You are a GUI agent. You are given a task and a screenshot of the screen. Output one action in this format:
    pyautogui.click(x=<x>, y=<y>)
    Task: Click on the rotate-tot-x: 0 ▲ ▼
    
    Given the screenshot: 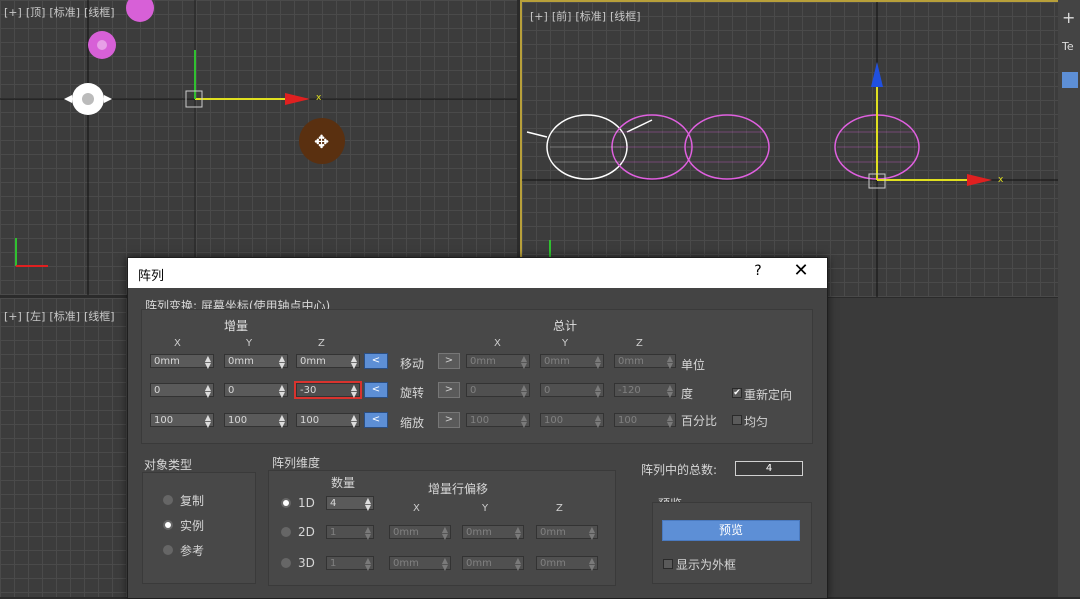 What is the action you would take?
    pyautogui.click(x=498, y=391)
    